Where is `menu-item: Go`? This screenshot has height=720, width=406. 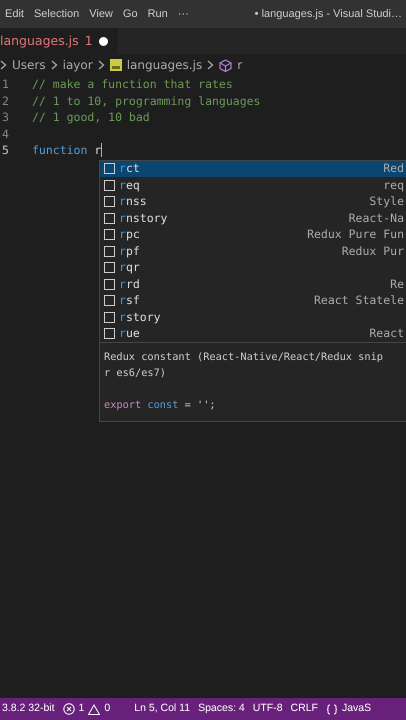
menu-item: Go is located at coordinates (130, 14).